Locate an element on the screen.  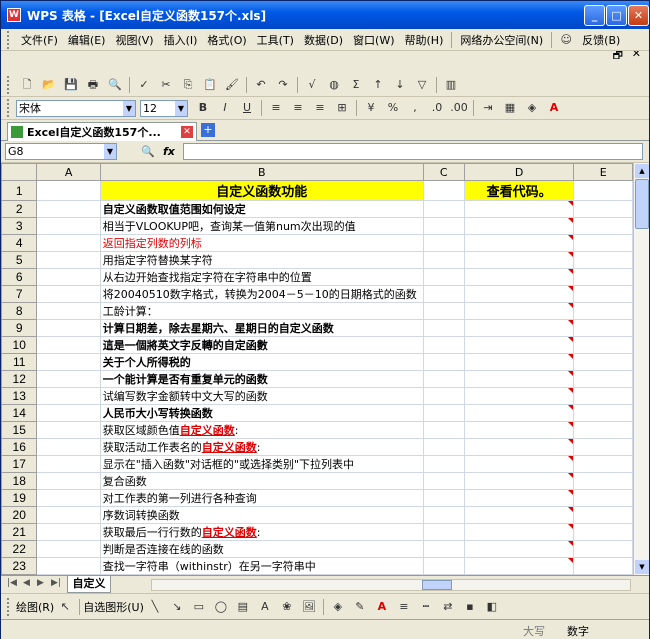
copy-icon: ⎘ is located at coordinates (188, 85).